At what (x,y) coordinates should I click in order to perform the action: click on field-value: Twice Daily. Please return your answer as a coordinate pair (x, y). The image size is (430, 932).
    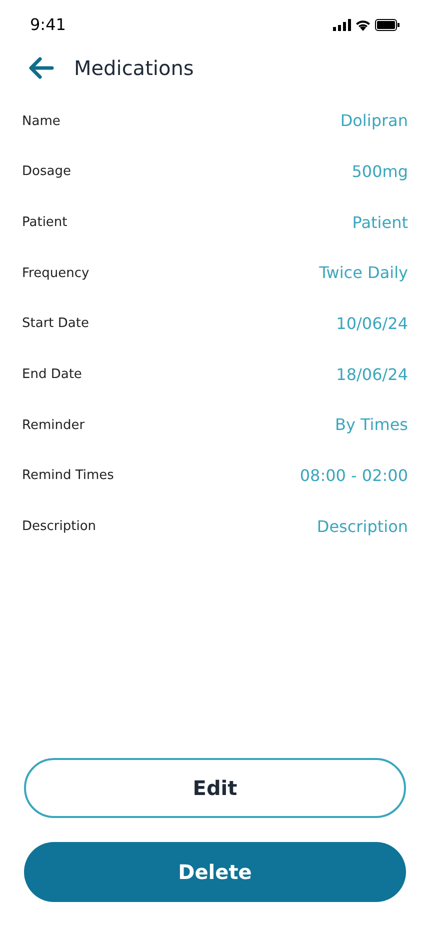
    Looking at the image, I should click on (363, 273).